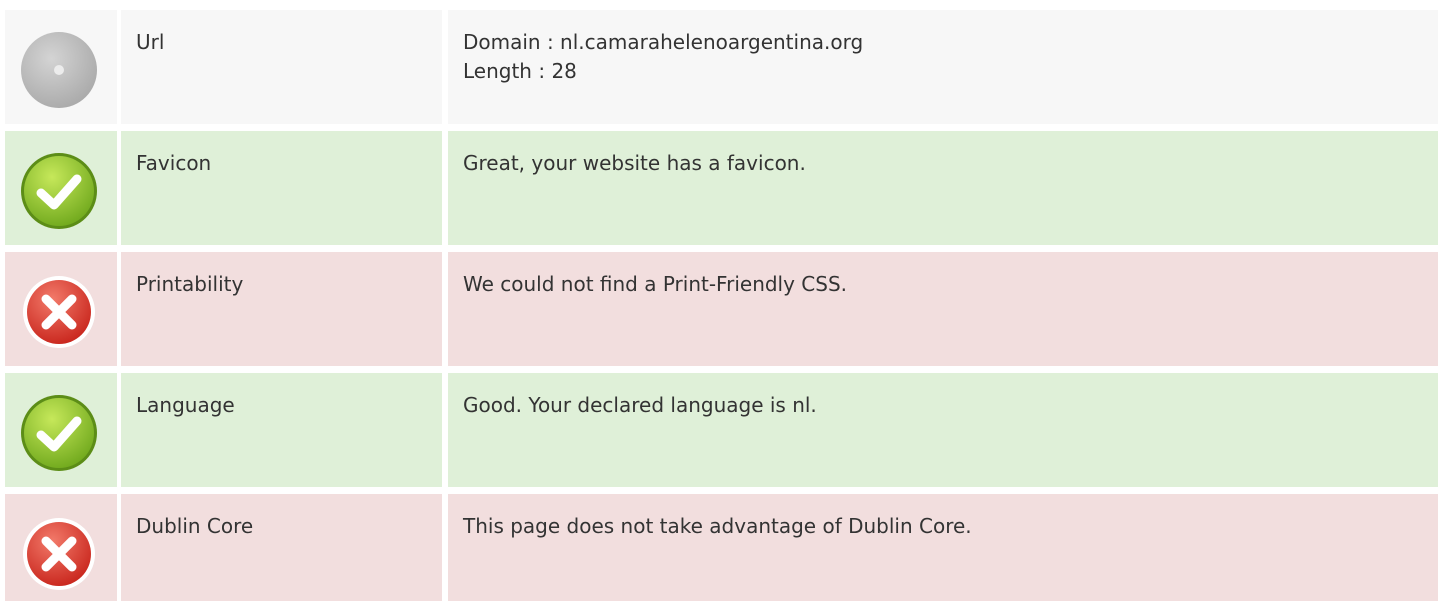 This screenshot has width=1450, height=601. Describe the element at coordinates (185, 405) in the screenshot. I see `row-label: Language` at that location.